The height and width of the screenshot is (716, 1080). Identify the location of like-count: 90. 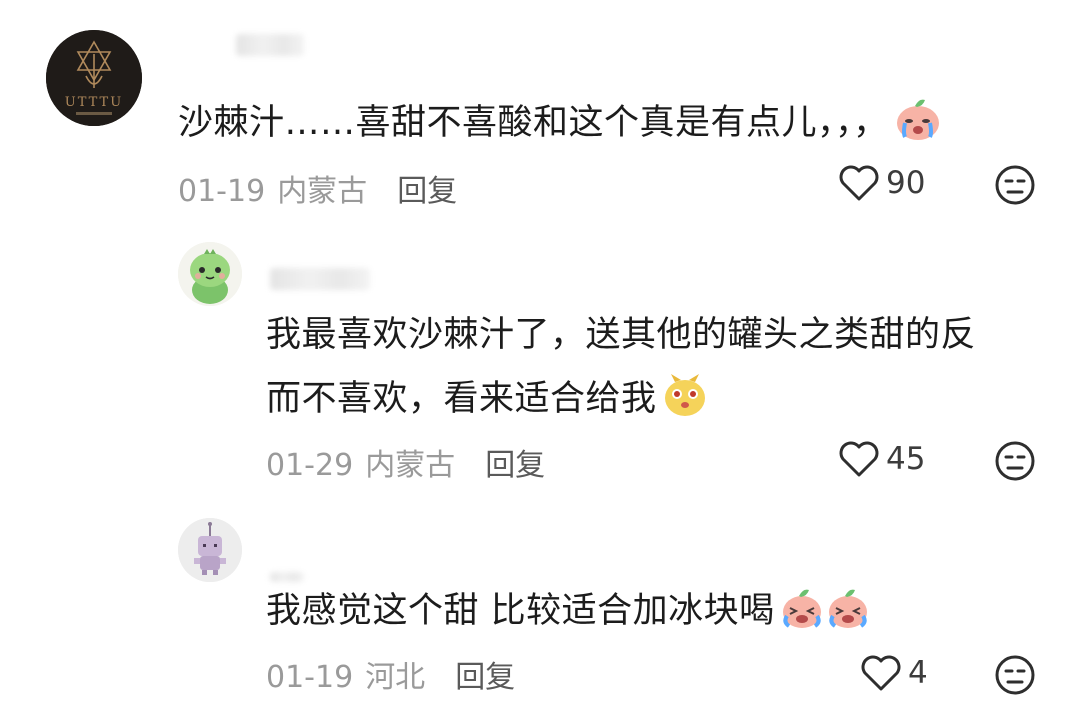
(906, 183).